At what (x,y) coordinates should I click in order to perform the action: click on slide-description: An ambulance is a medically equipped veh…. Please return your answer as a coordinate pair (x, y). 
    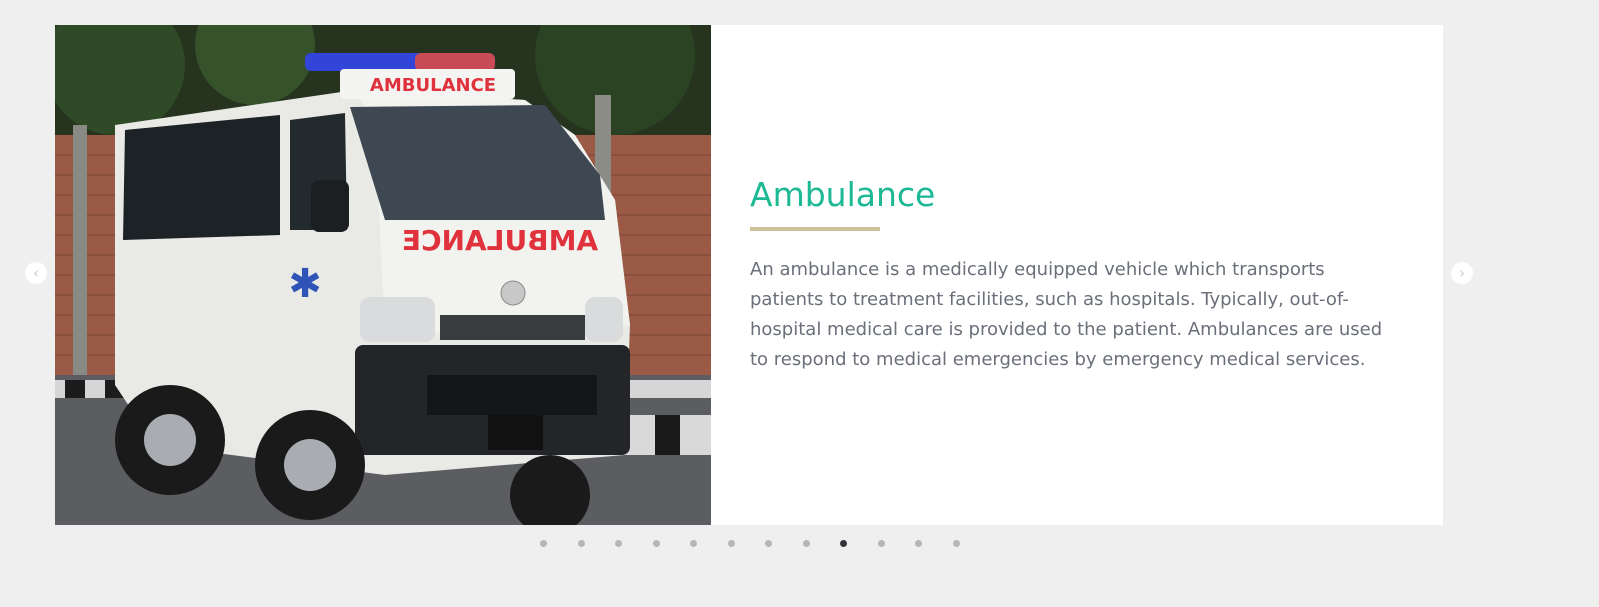
    Looking at the image, I should click on (1066, 314).